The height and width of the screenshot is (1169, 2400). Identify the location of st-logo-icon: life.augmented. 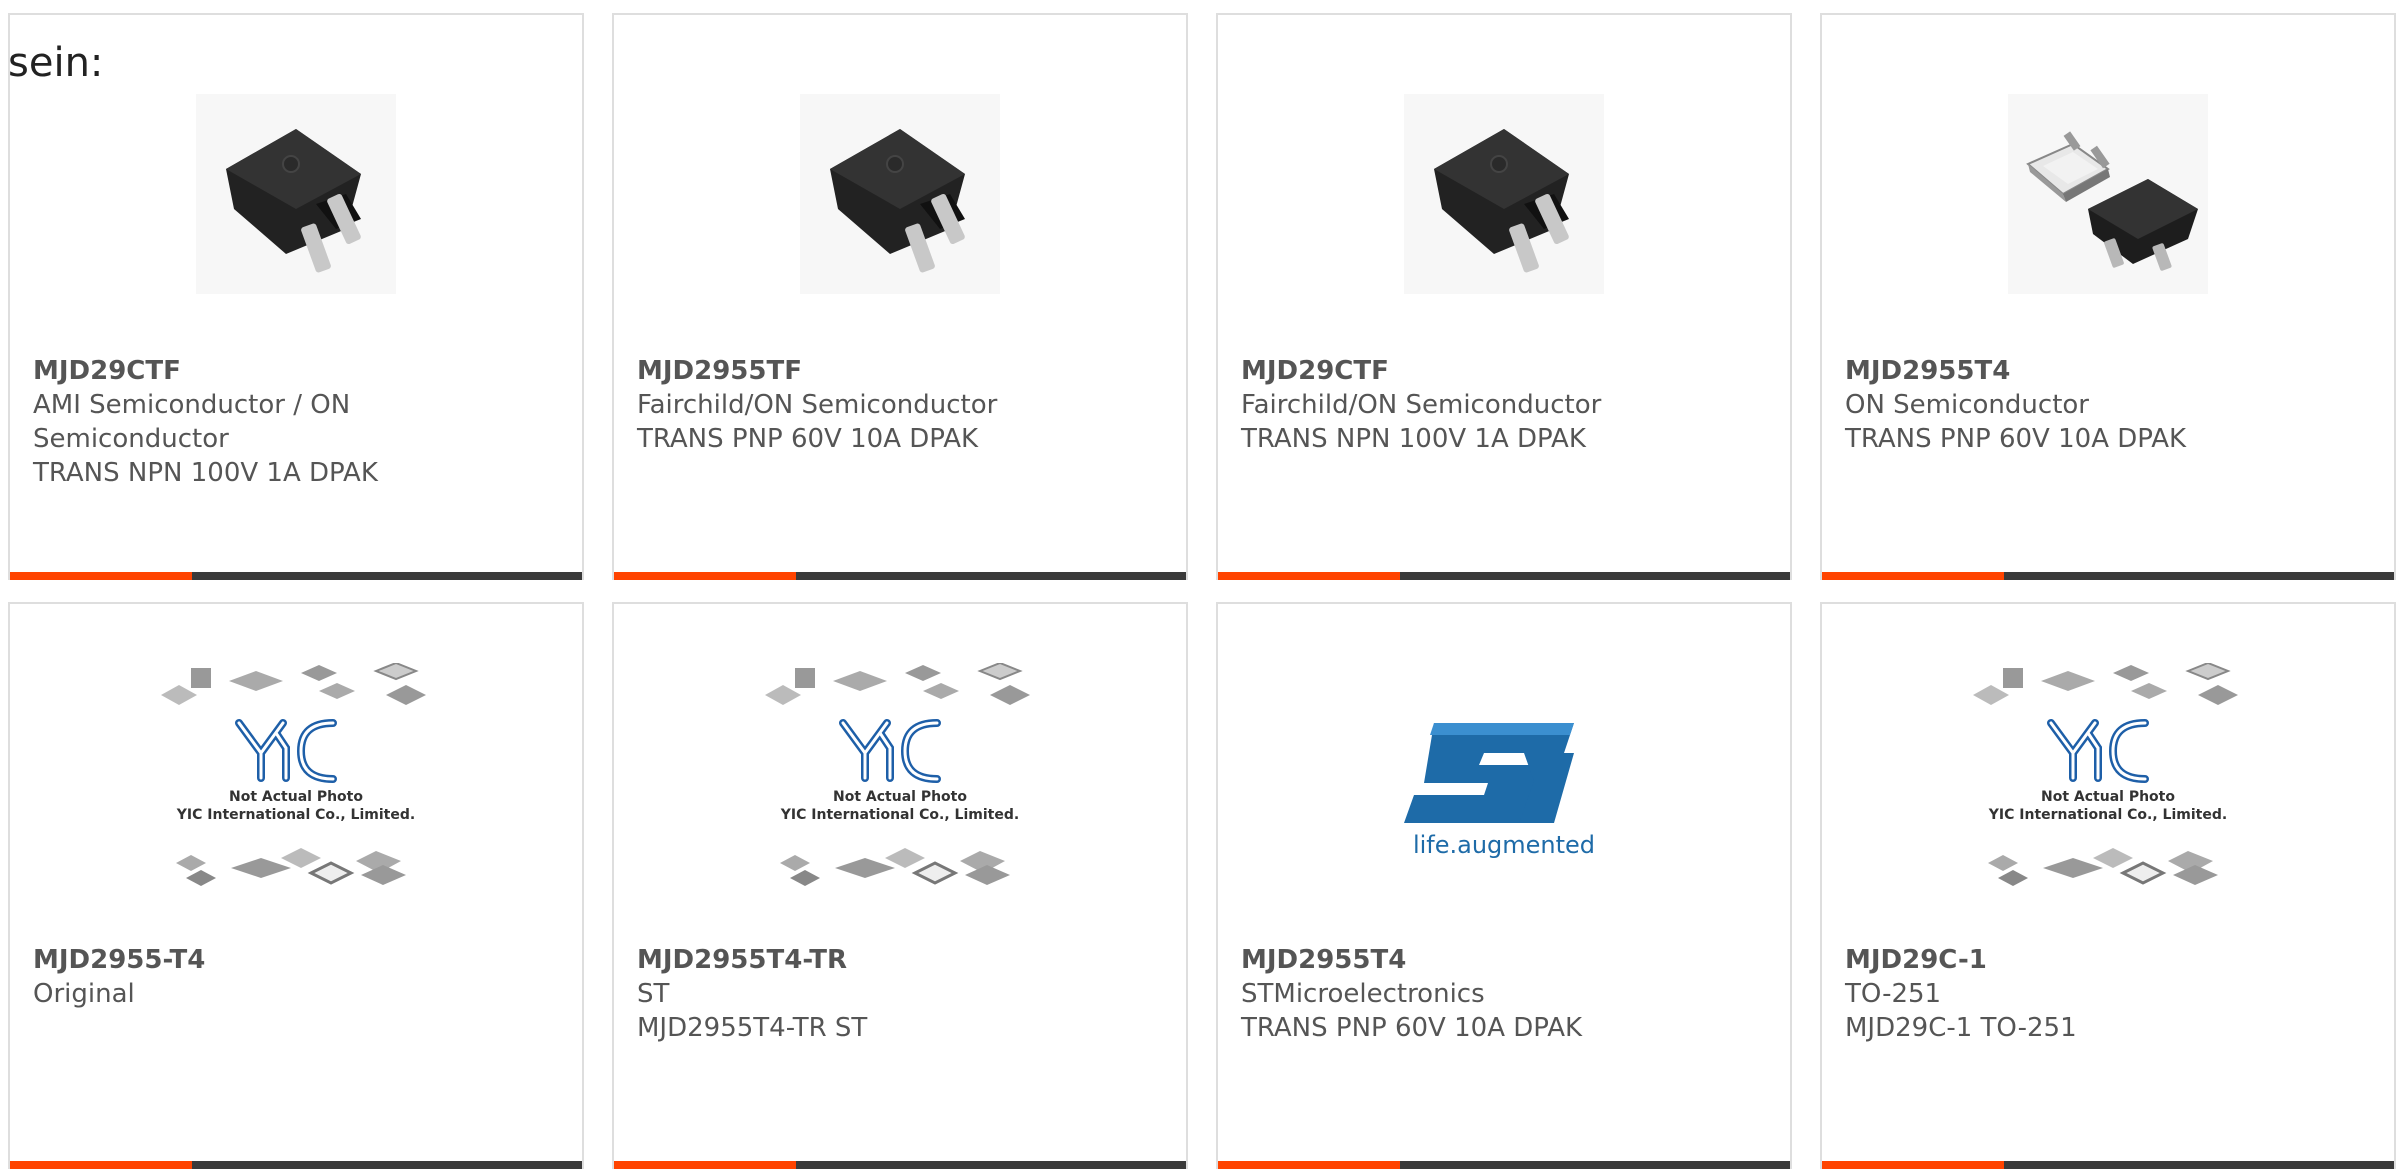
(1499, 791).